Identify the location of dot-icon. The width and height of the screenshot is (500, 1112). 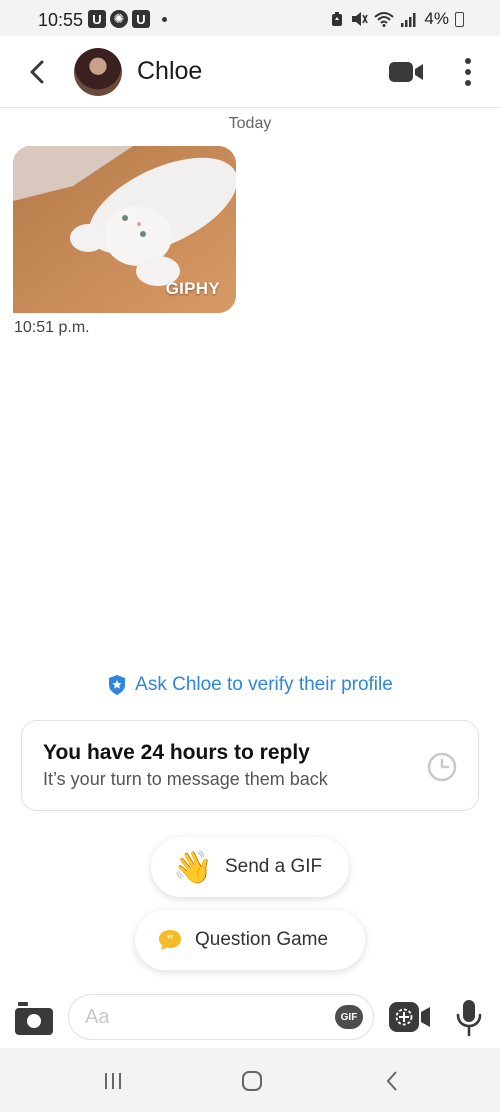
(164, 19).